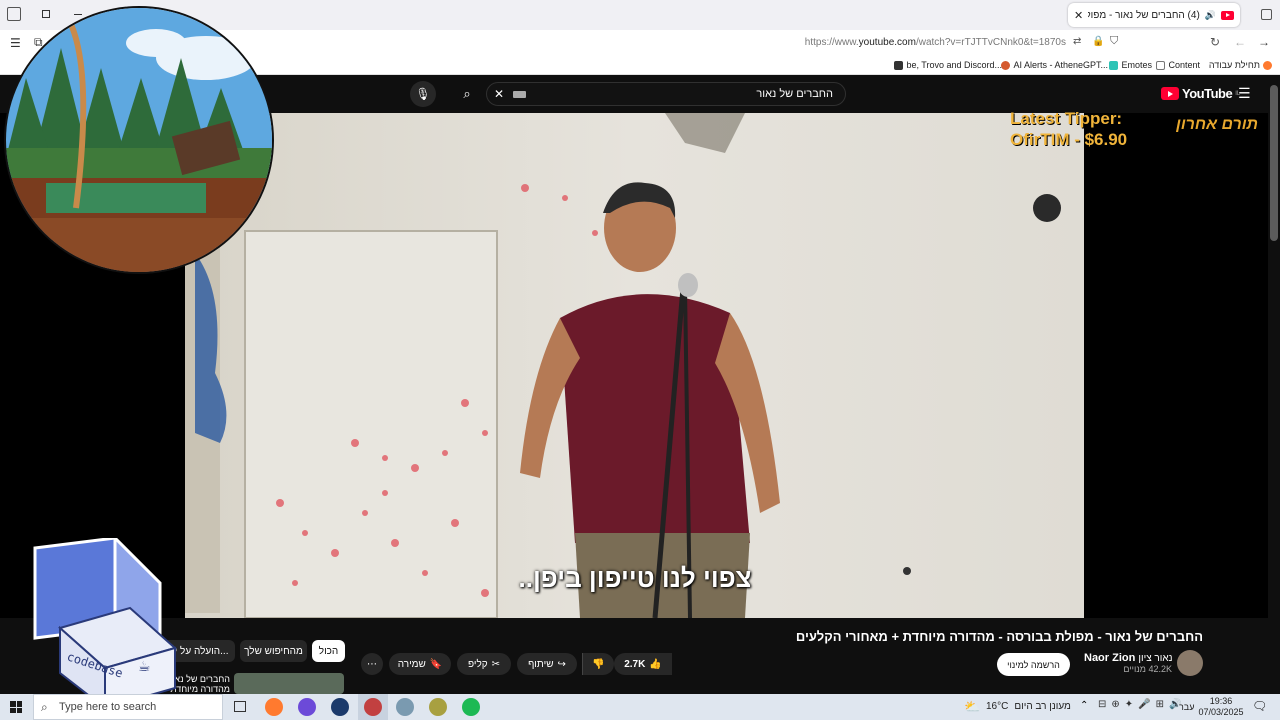 The image size is (1280, 720). Describe the element at coordinates (1190, 663) in the screenshot. I see `channel-avatar` at that location.